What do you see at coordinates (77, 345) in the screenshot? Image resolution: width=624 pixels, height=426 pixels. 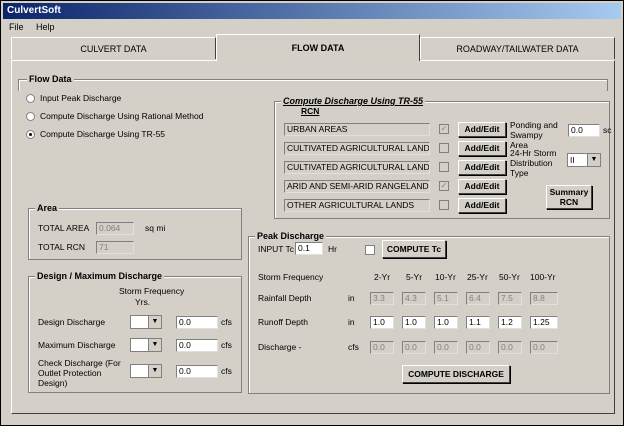 I see `maximum-discharge-label: Maximum Discharge` at bounding box center [77, 345].